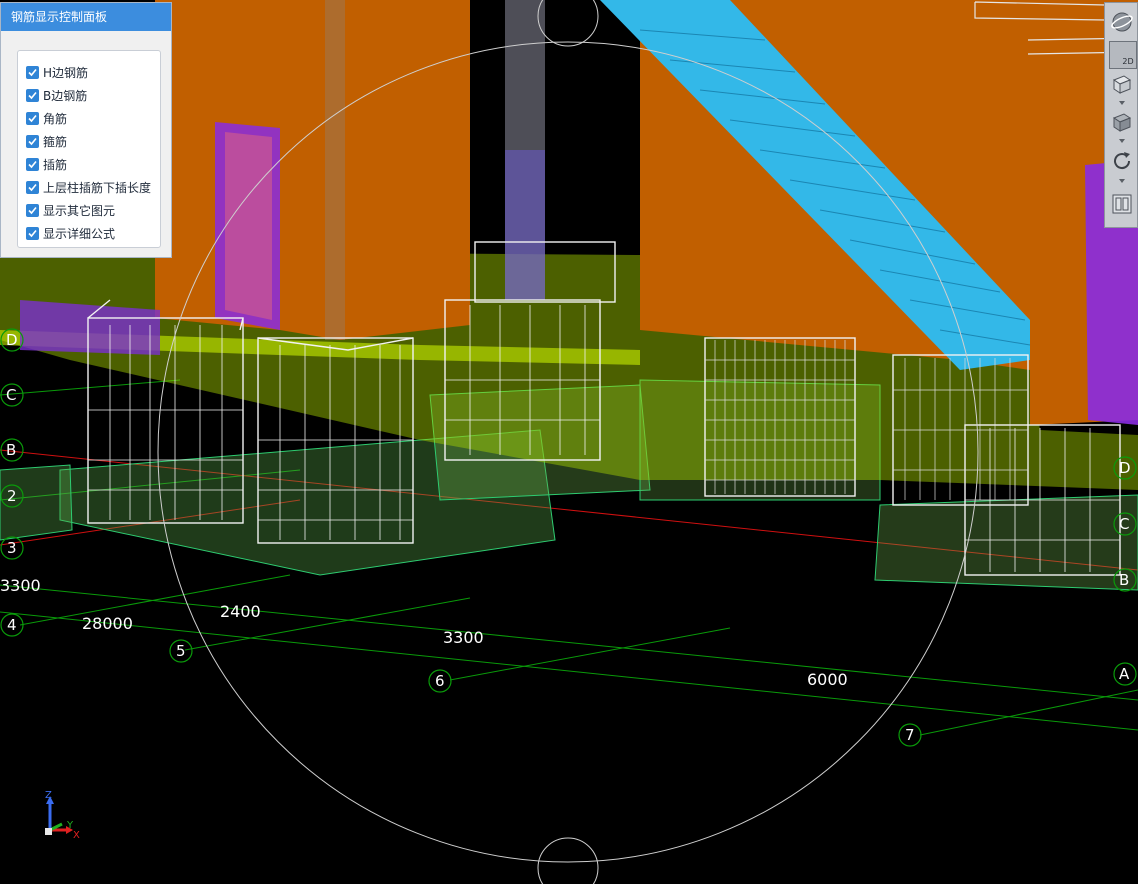  I want to click on option-upper-dowel-length: 上层柱插筋下插长度, so click(89, 187).